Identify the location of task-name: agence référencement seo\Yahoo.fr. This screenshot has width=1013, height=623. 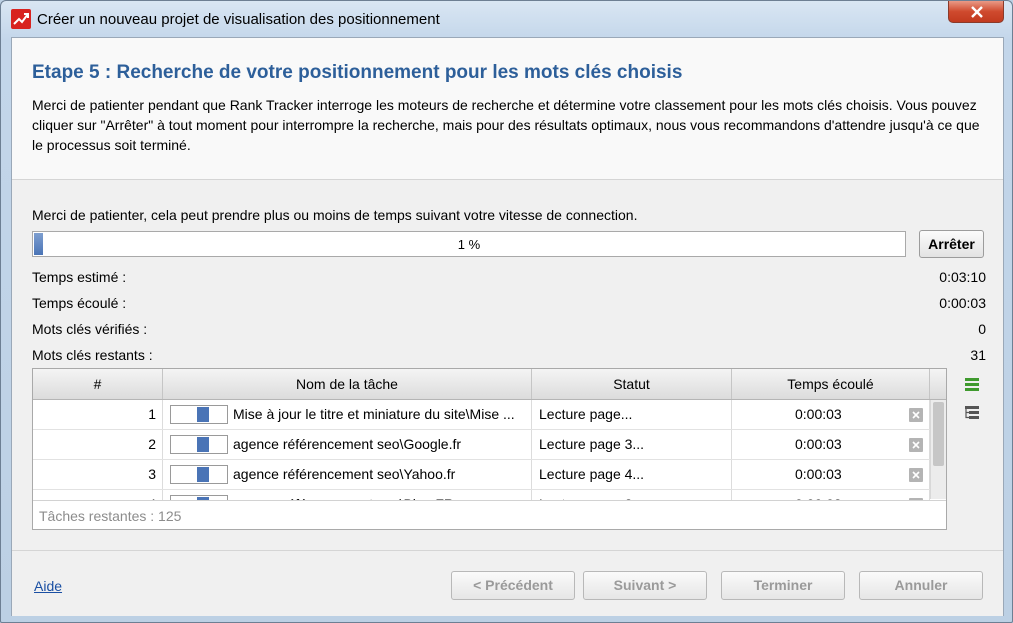
(347, 474).